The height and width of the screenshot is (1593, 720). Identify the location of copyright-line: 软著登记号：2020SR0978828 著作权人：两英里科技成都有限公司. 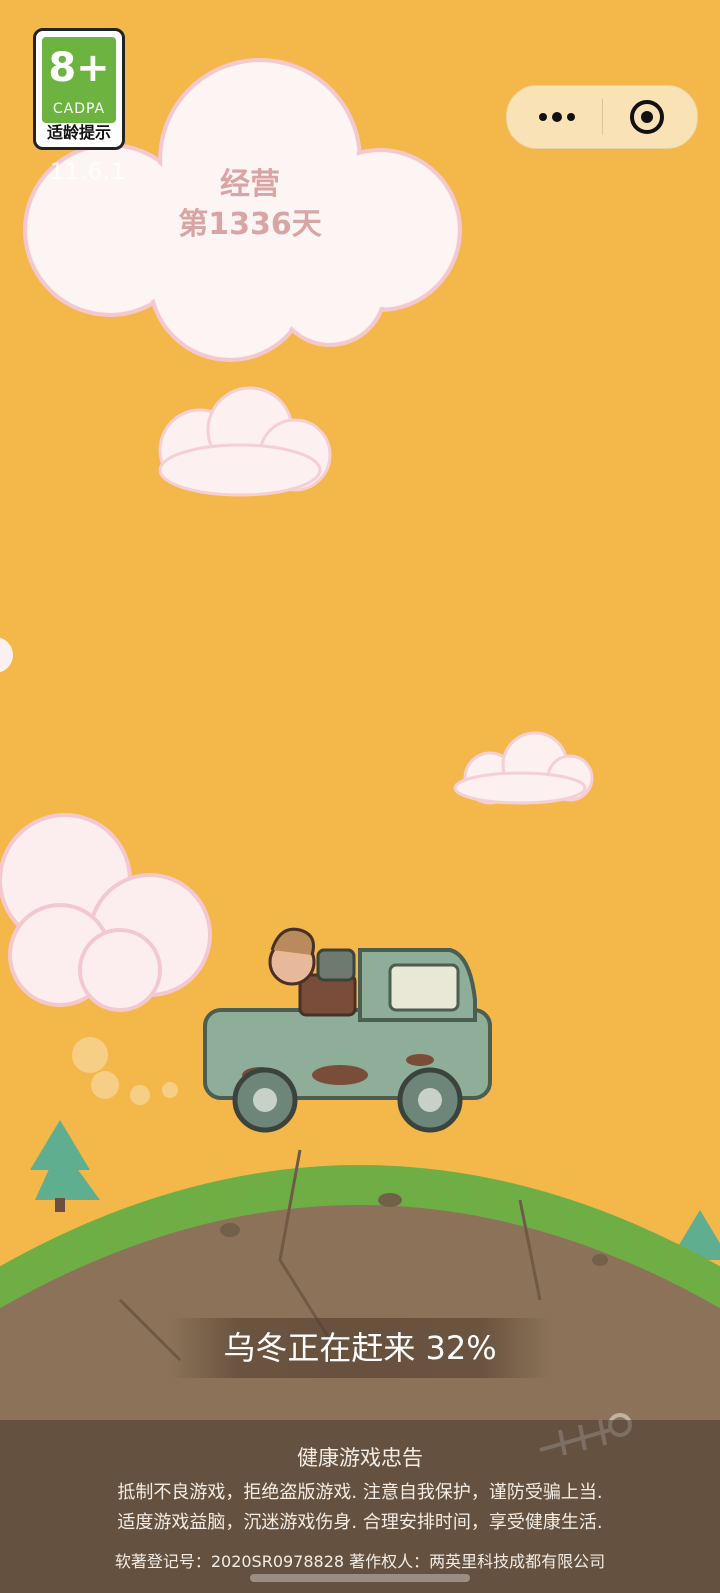
(360, 1561).